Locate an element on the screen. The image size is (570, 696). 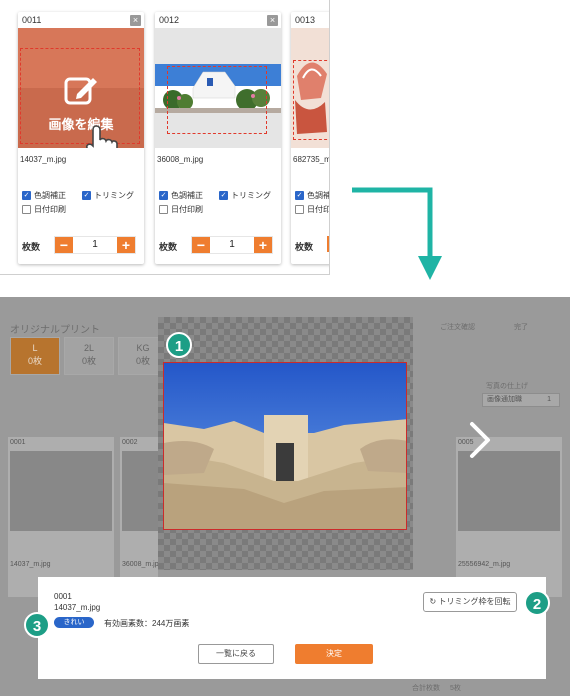
background-photo-card: 0002 36008_m.jpg is located at coordinates (141, 517).